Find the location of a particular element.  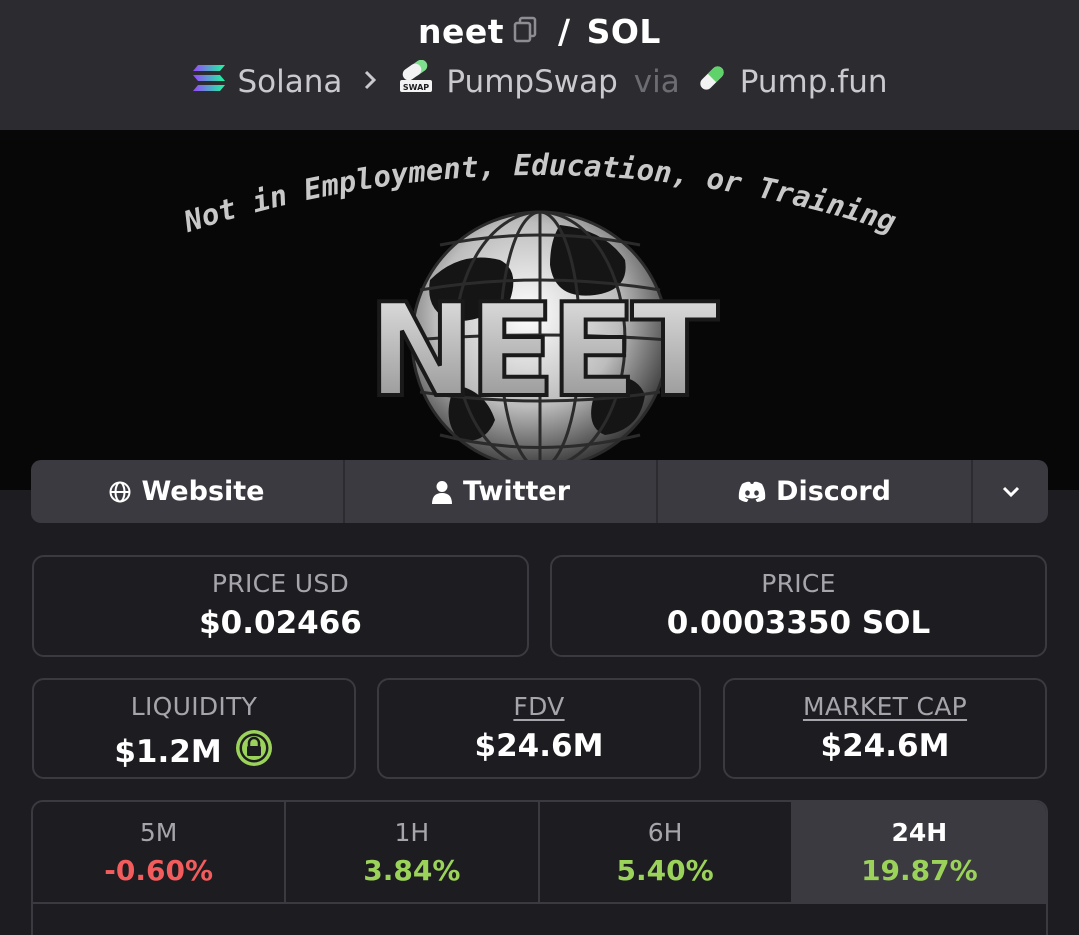

social-links: Website Twitter Discord is located at coordinates (539, 491).